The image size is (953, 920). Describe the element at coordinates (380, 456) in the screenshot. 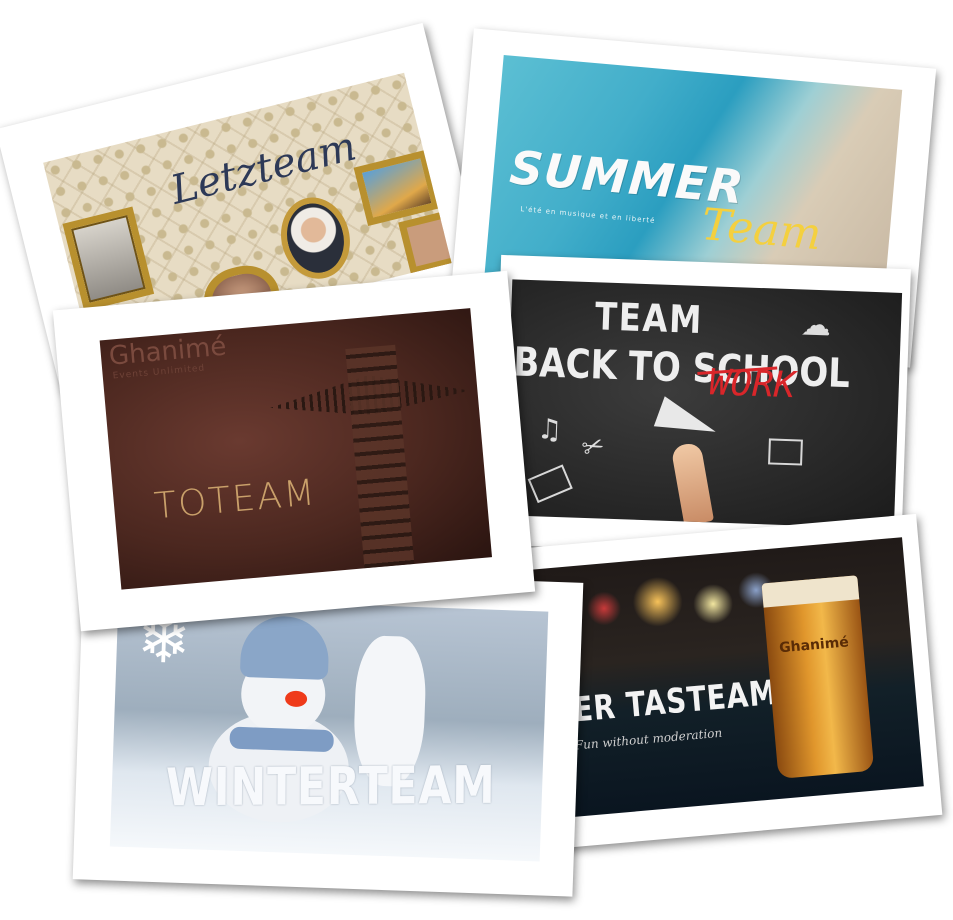

I see `totem-pole` at that location.